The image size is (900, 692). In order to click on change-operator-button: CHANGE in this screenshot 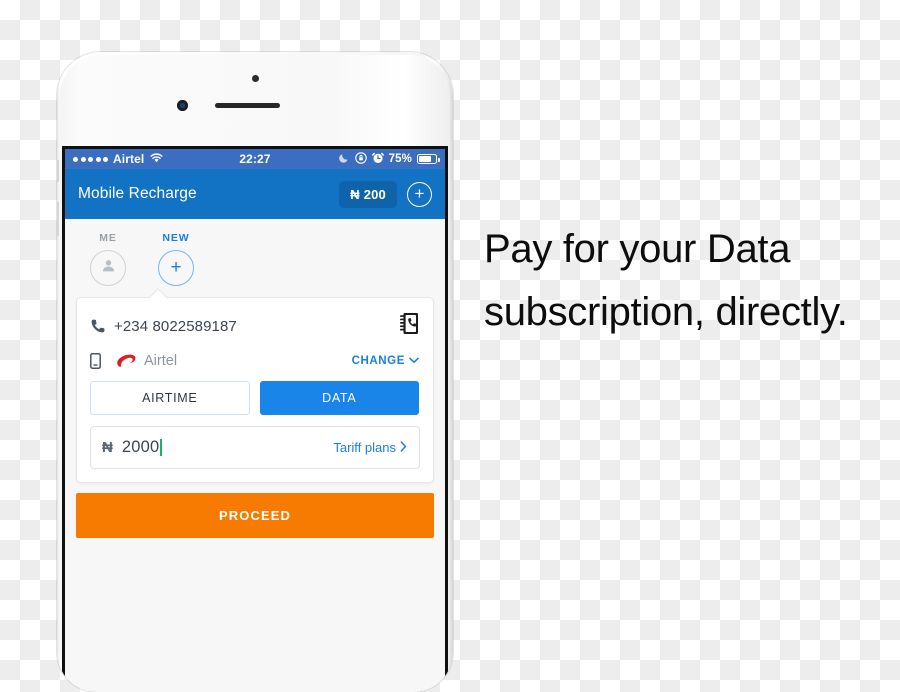, I will do `click(385, 361)`.